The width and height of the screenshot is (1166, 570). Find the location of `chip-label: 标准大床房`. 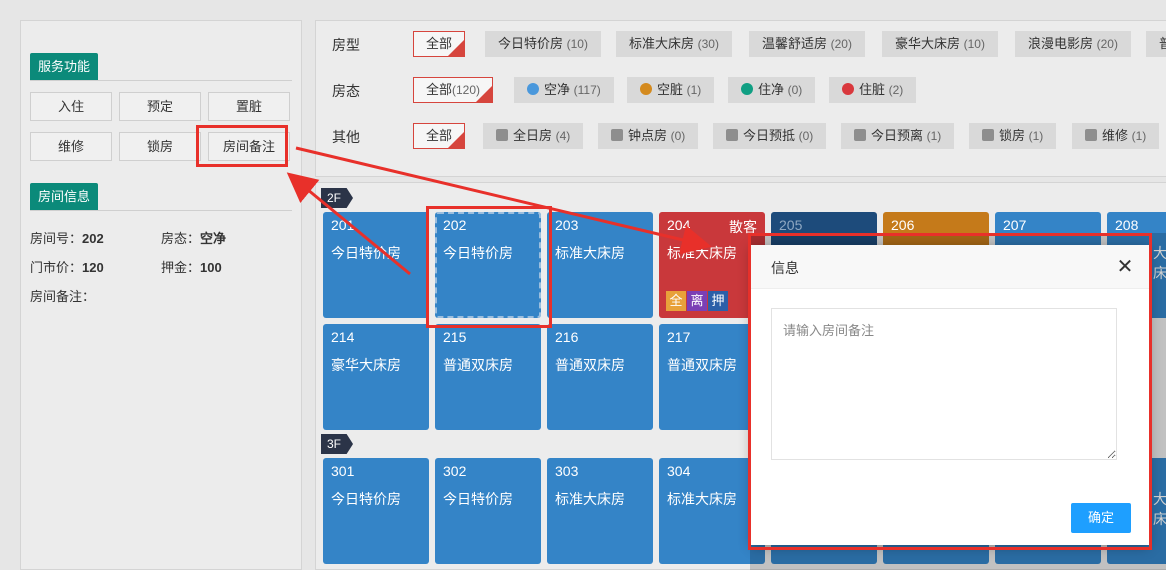

chip-label: 标准大床房 is located at coordinates (662, 43).